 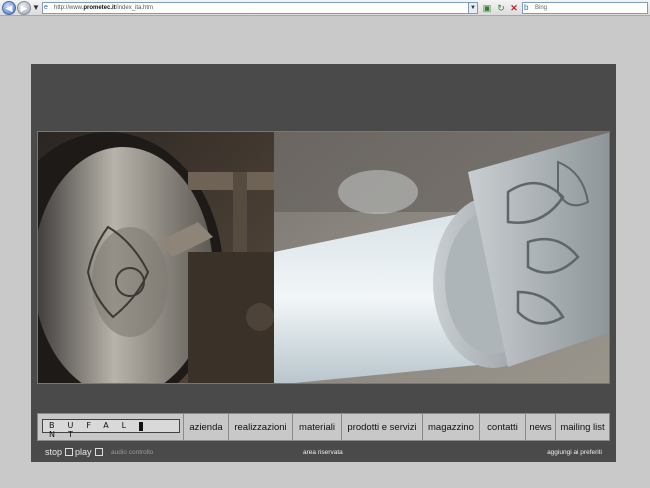 I want to click on stop-checkbox, so click(x=69, y=452).